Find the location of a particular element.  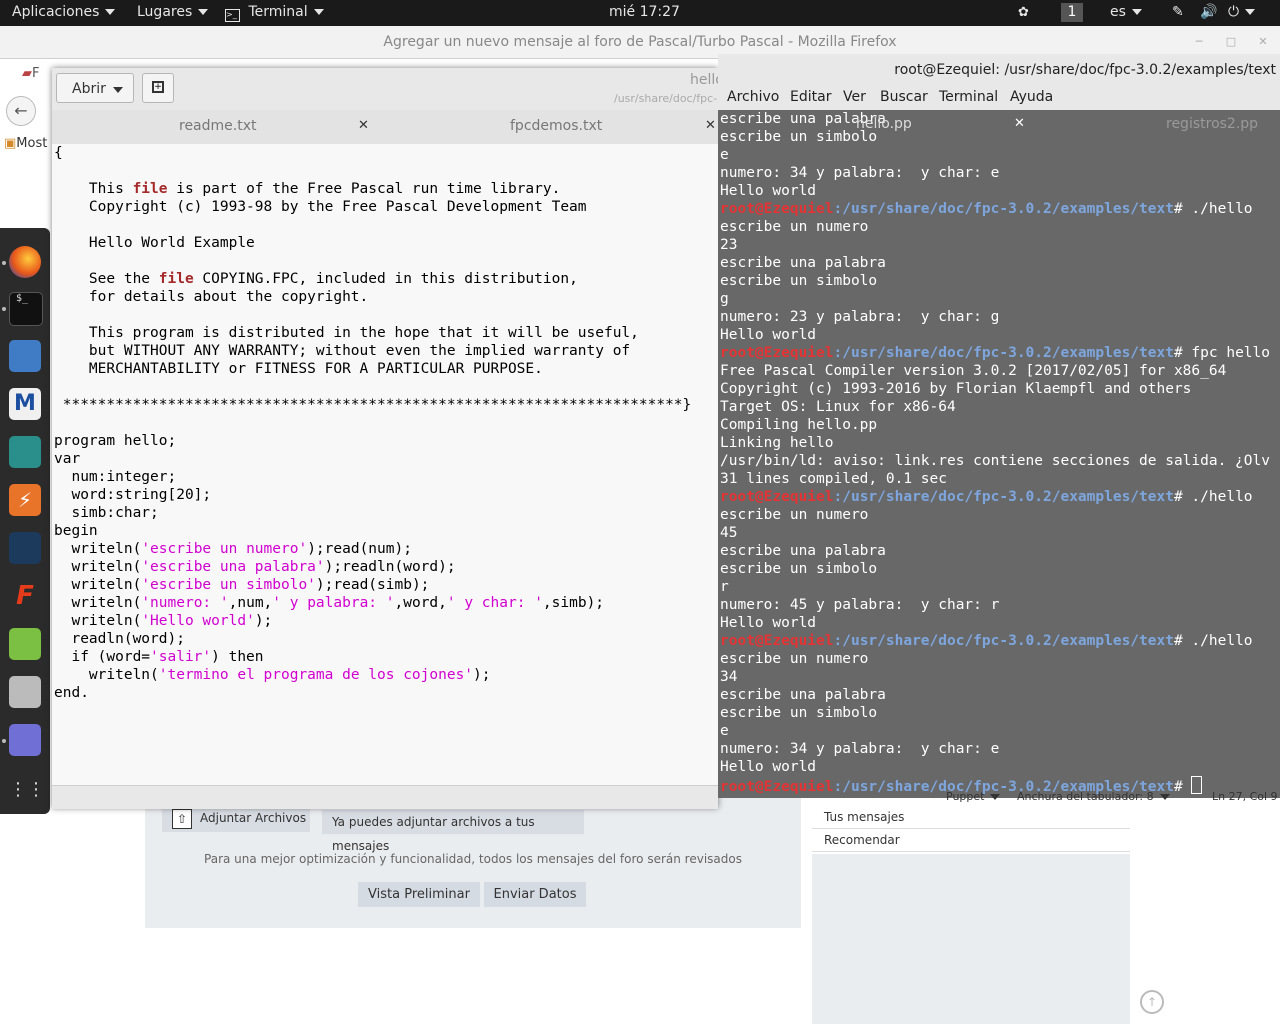

side-link-my-messages: Tus mensajes is located at coordinates (971, 817).